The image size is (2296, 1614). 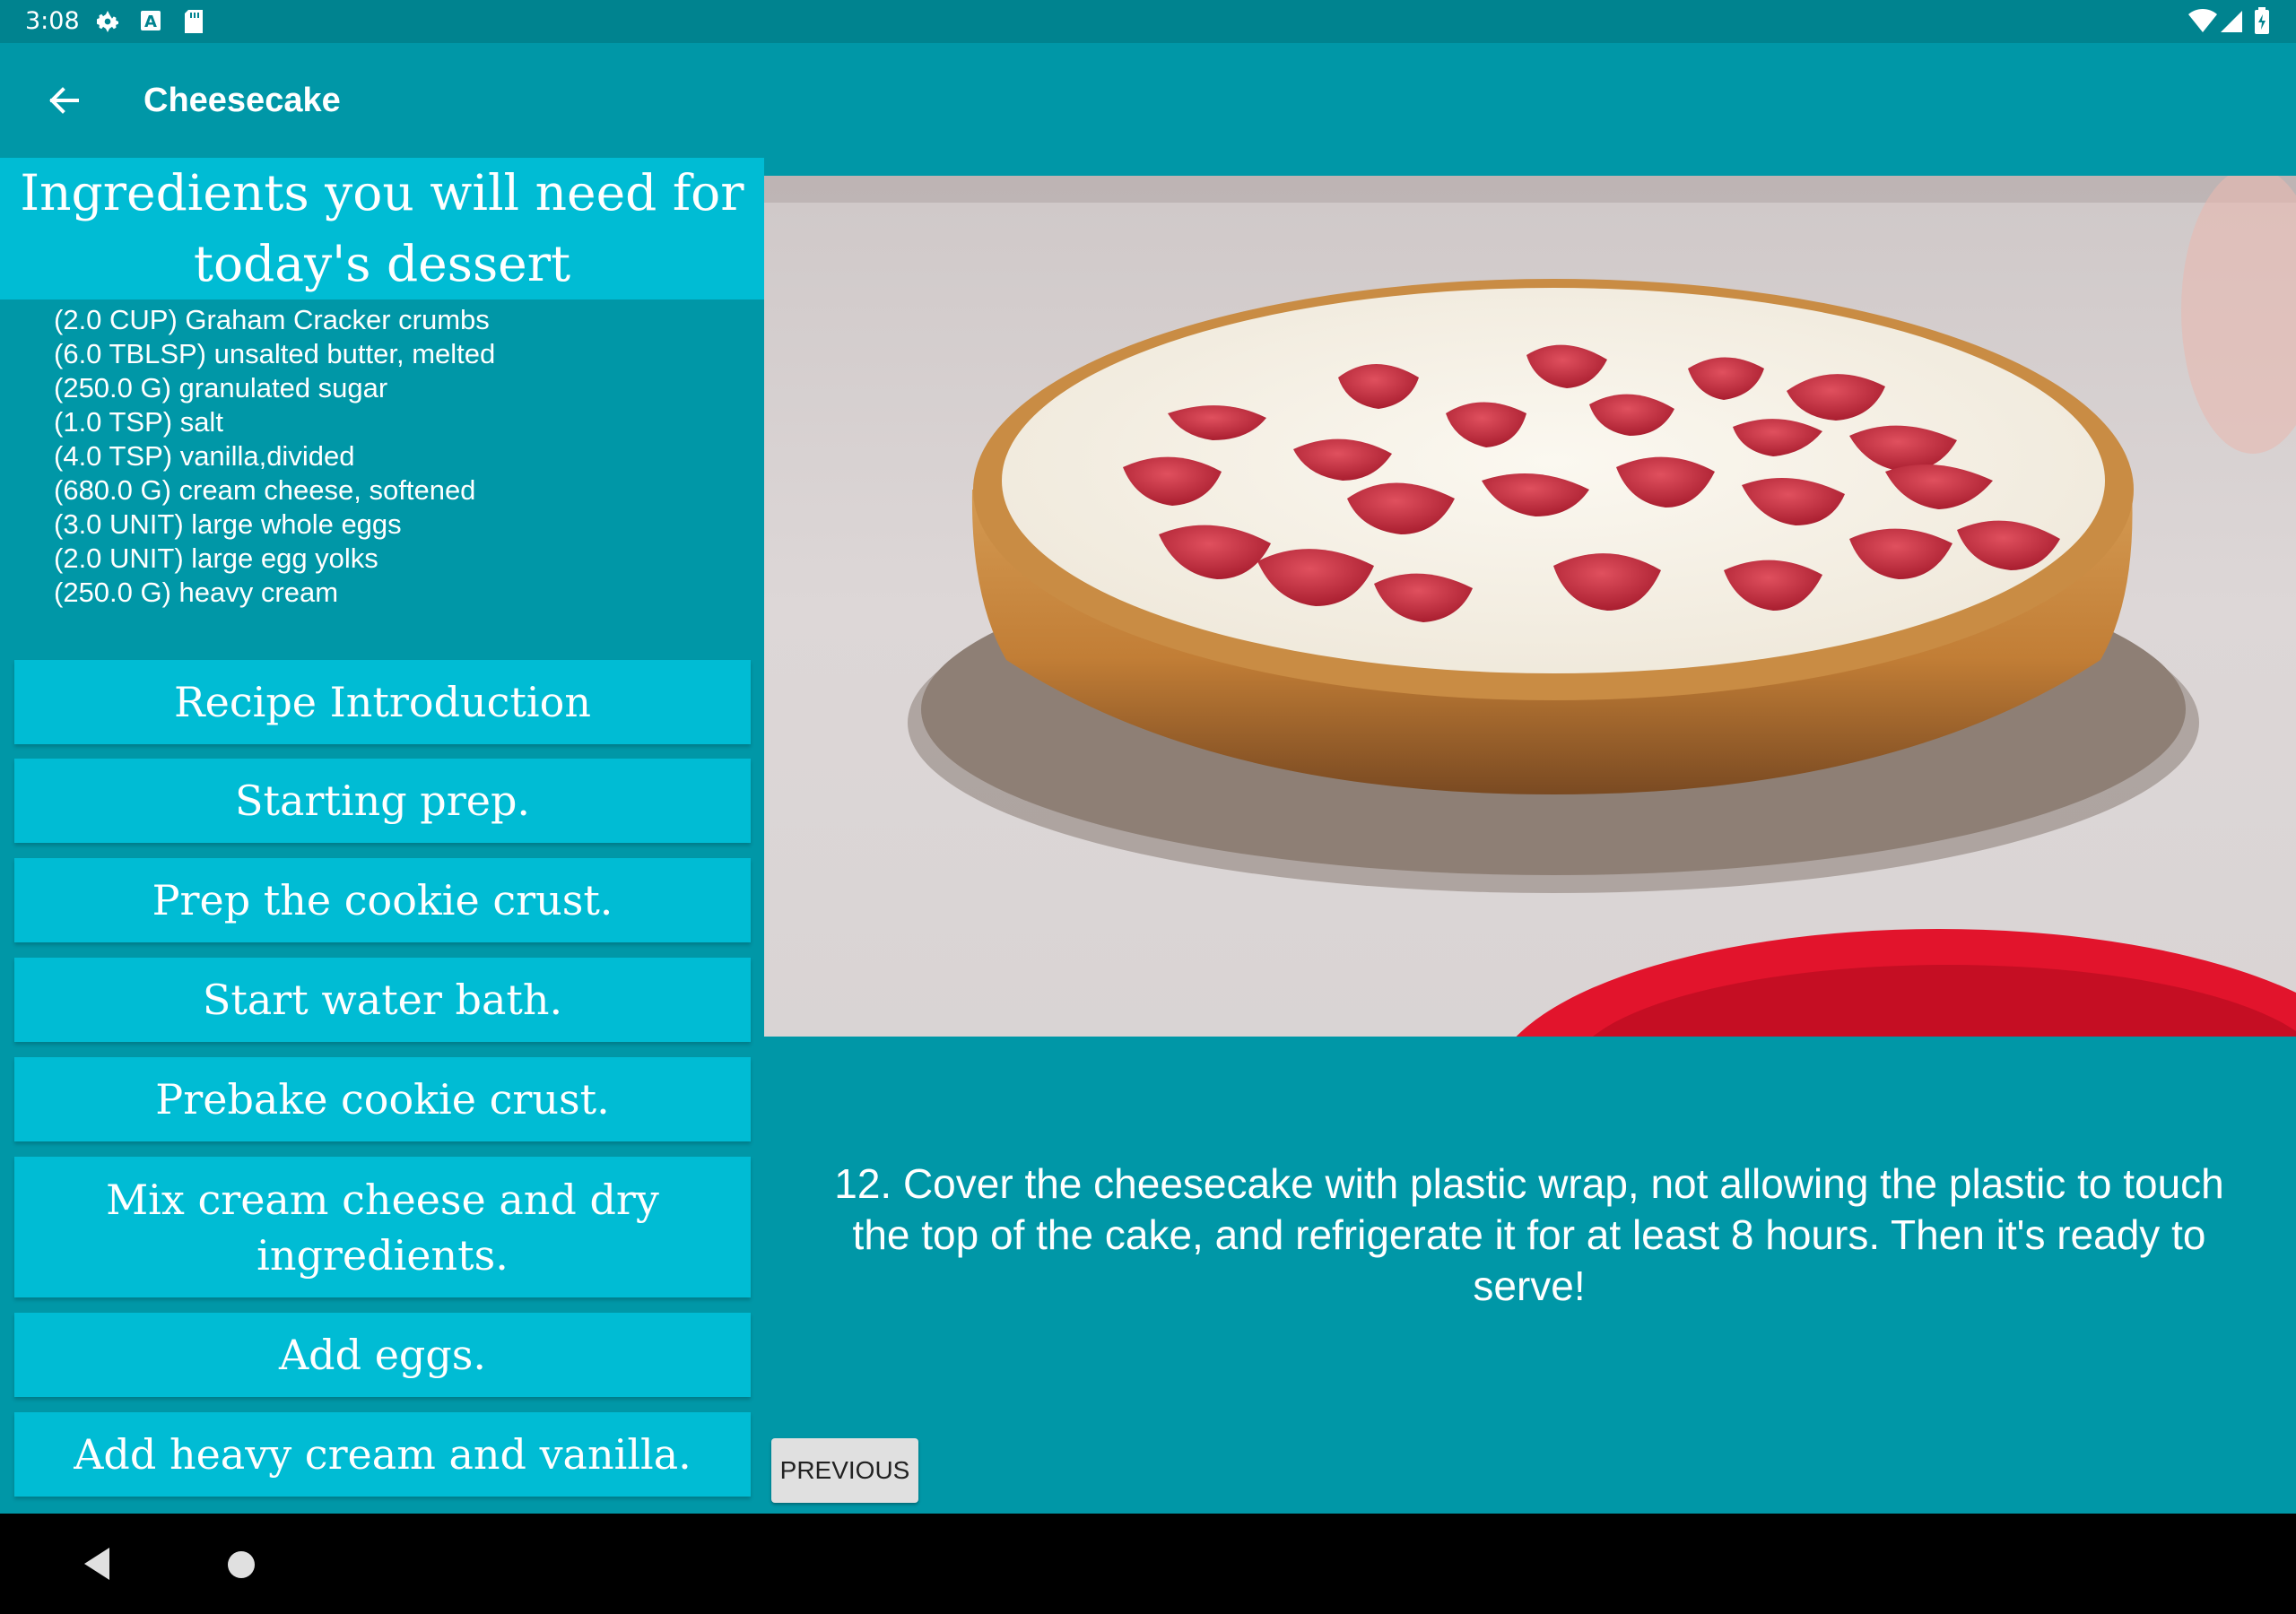 I want to click on step-button-mix-cream-cheese: Mix cream cheese and dry ingredients., so click(x=382, y=1227).